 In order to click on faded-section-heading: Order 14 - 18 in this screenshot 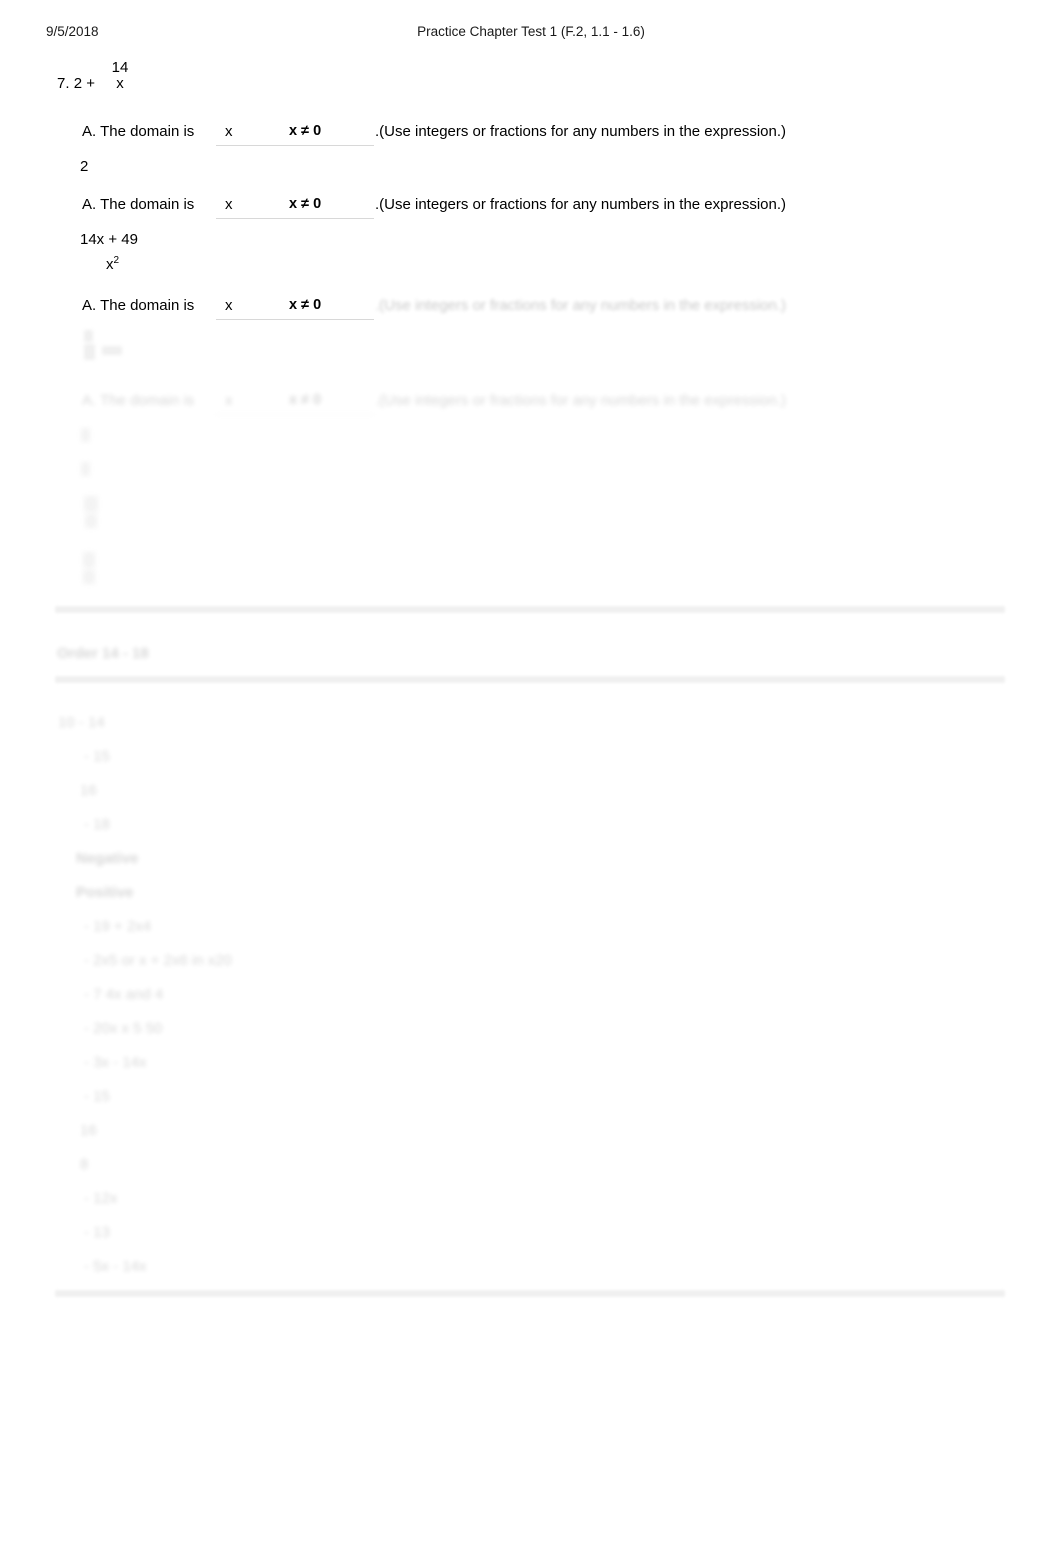, I will do `click(103, 653)`.